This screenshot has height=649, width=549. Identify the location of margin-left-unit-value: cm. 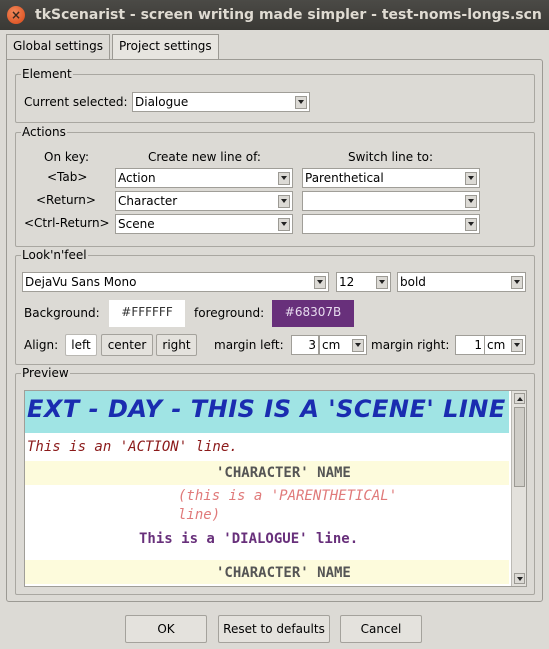
(331, 345).